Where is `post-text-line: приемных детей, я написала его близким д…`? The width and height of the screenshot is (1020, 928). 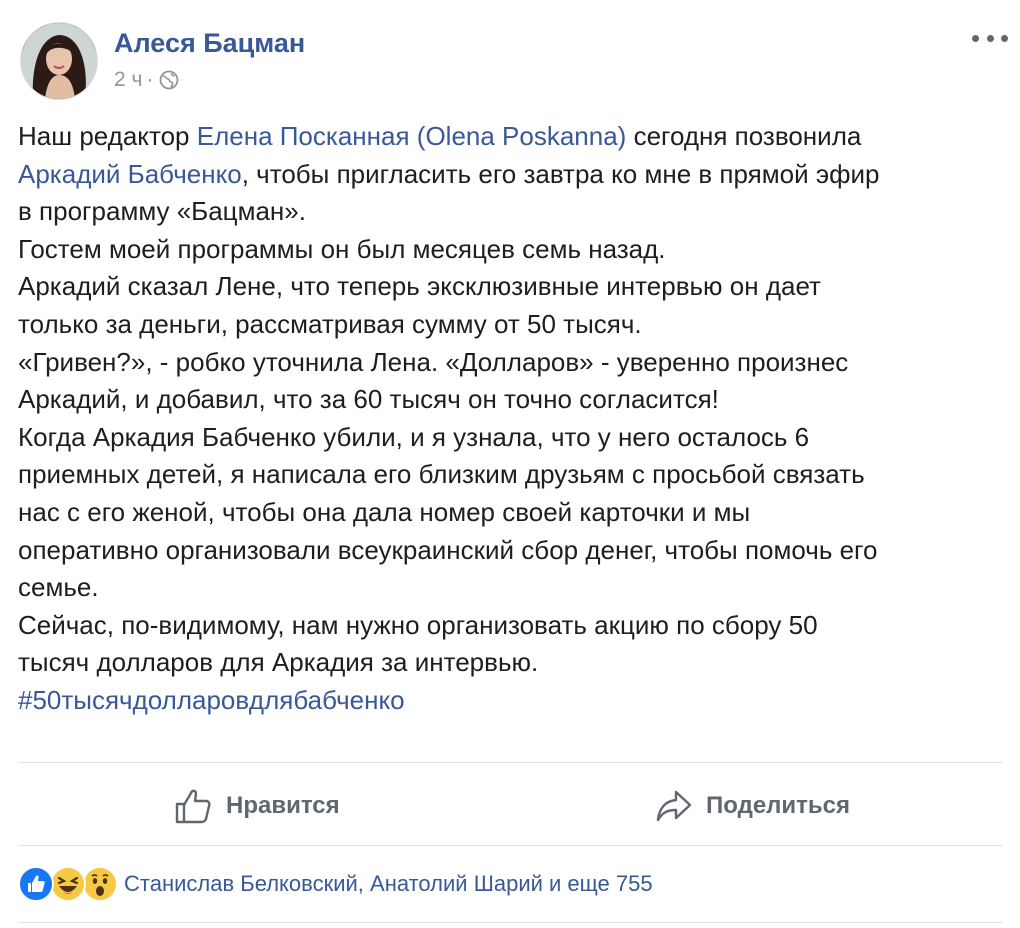 post-text-line: приемных детей, я написала его близким д… is located at coordinates (515, 475).